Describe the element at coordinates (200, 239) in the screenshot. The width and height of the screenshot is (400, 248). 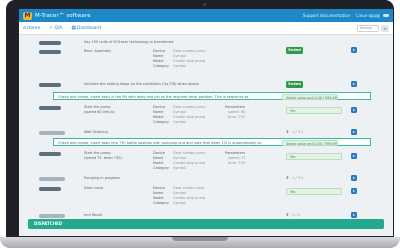
I see `laptop-notch` at that location.